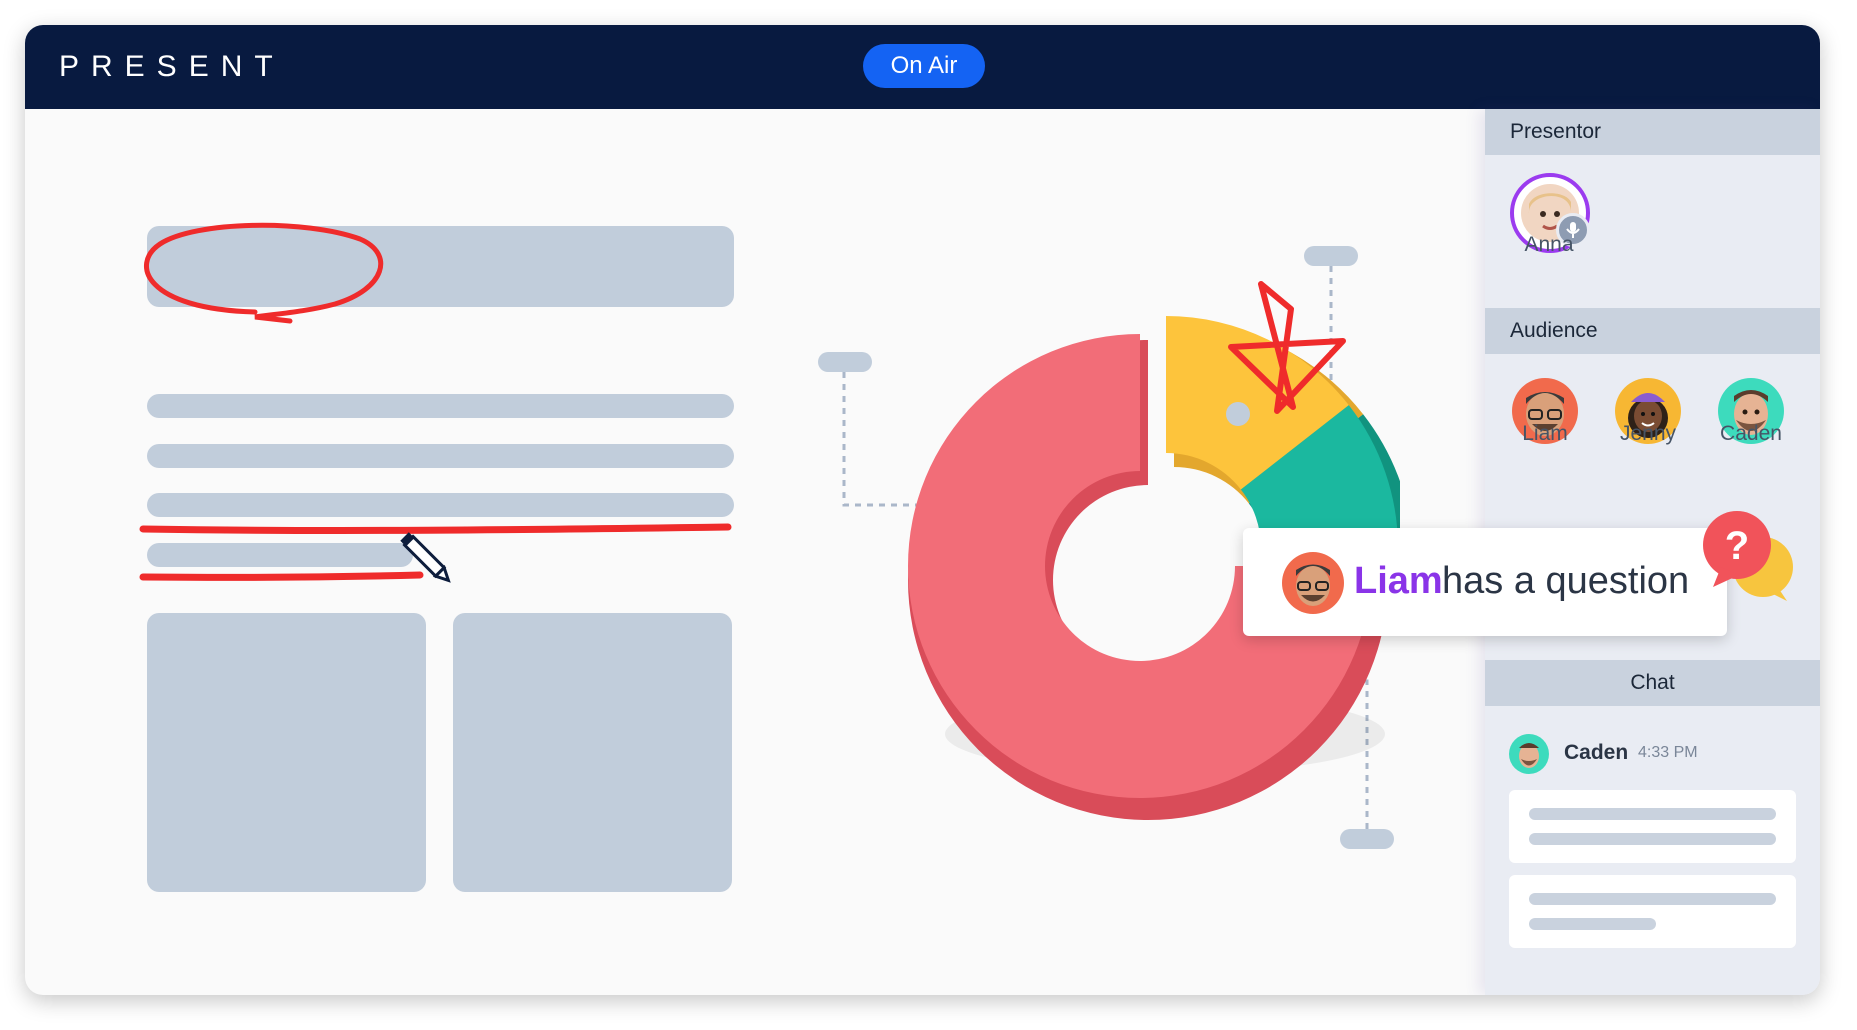 The width and height of the screenshot is (1857, 1030). Describe the element at coordinates (1545, 433) in the screenshot. I see `audience-name: Liam` at that location.